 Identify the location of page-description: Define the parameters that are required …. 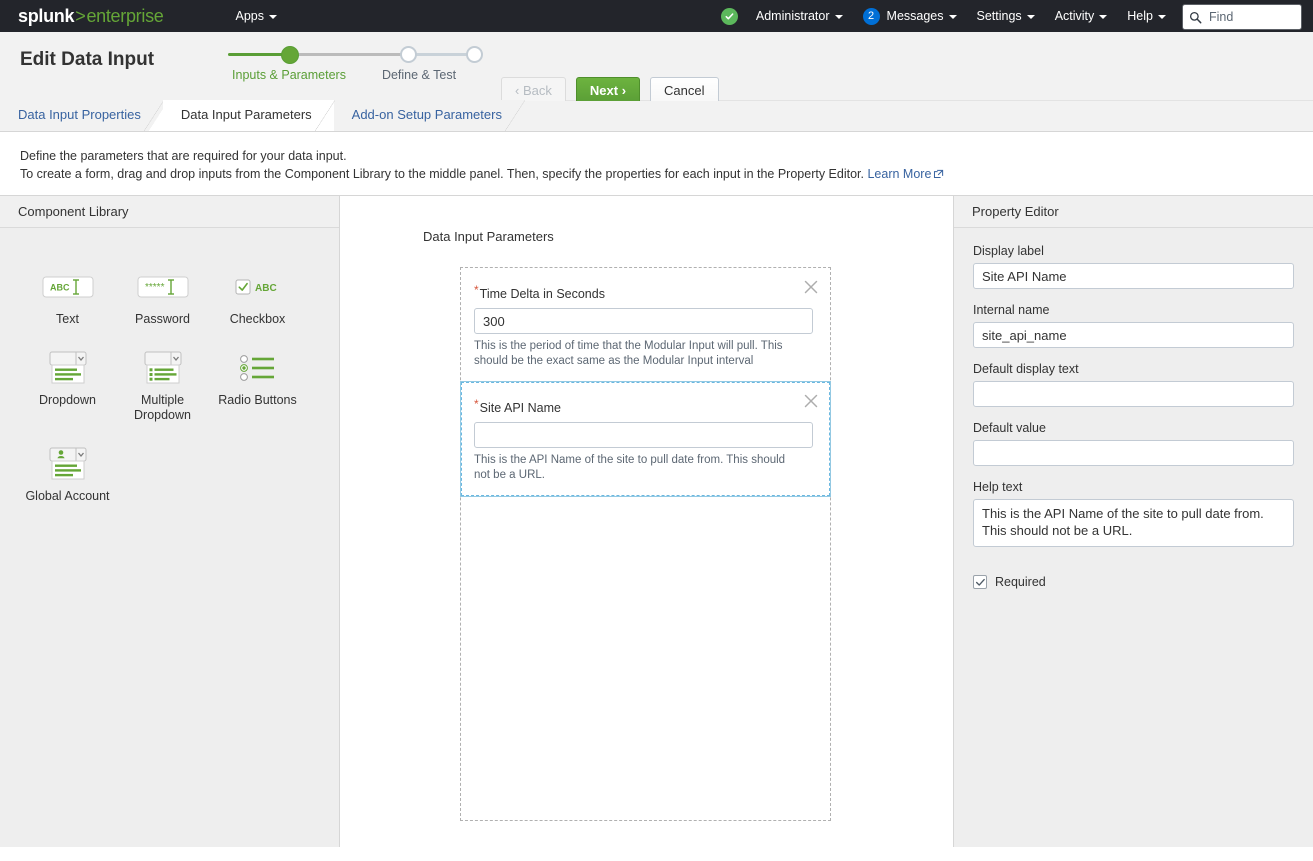
(656, 163).